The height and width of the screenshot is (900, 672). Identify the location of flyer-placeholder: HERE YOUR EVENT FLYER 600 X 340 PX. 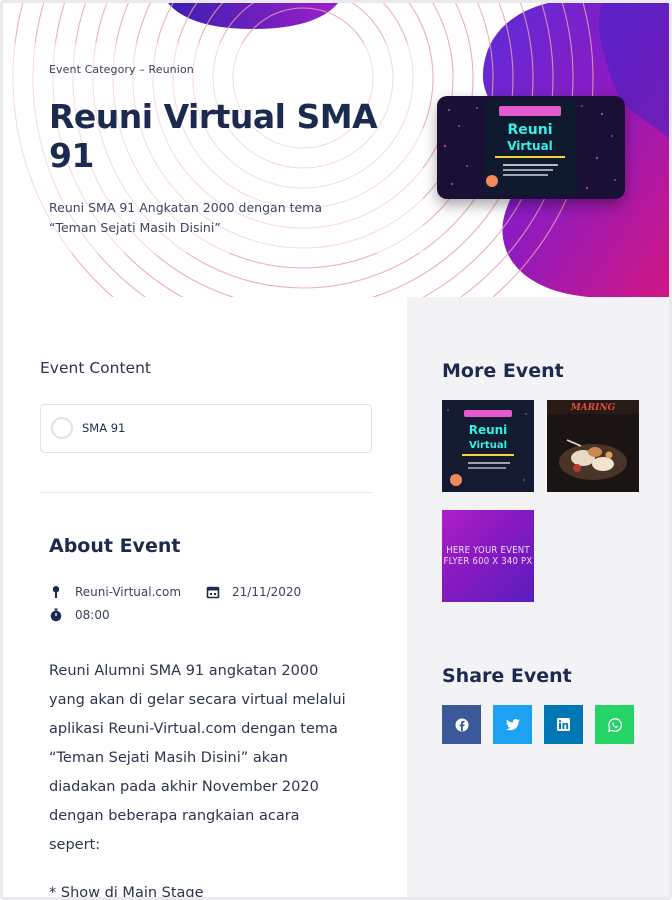
(488, 556).